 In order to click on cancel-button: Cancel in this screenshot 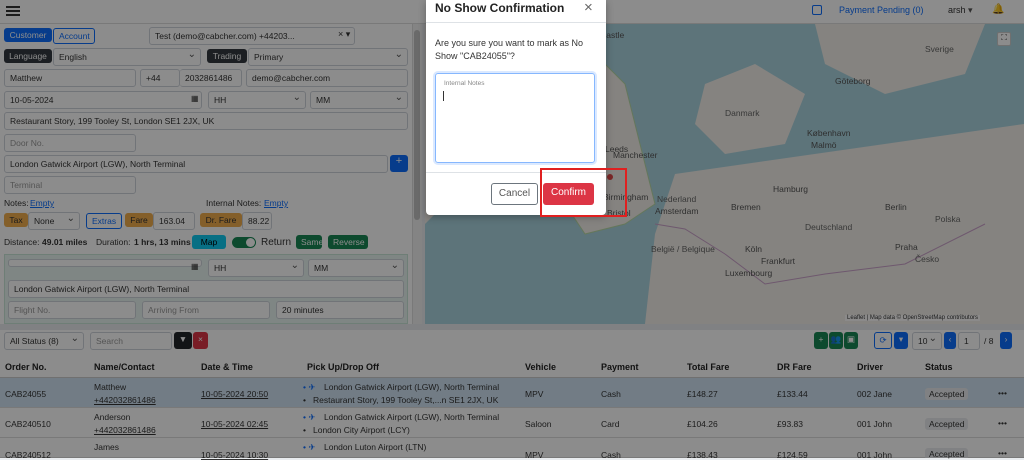, I will do `click(514, 194)`.